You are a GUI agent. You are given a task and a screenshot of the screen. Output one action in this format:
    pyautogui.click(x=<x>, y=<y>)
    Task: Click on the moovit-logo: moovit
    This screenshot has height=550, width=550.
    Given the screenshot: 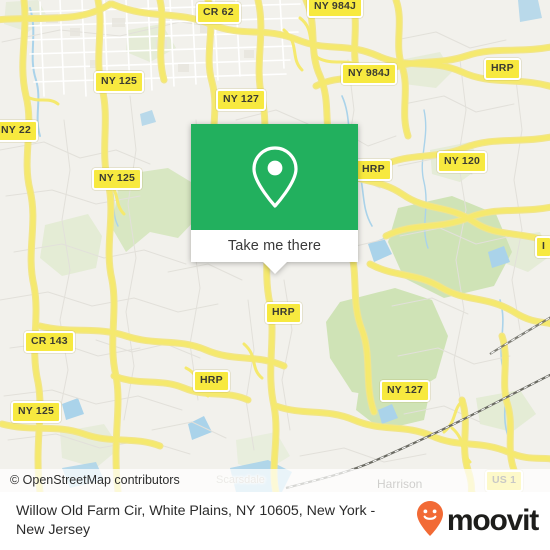 What is the action you would take?
    pyautogui.click(x=477, y=521)
    